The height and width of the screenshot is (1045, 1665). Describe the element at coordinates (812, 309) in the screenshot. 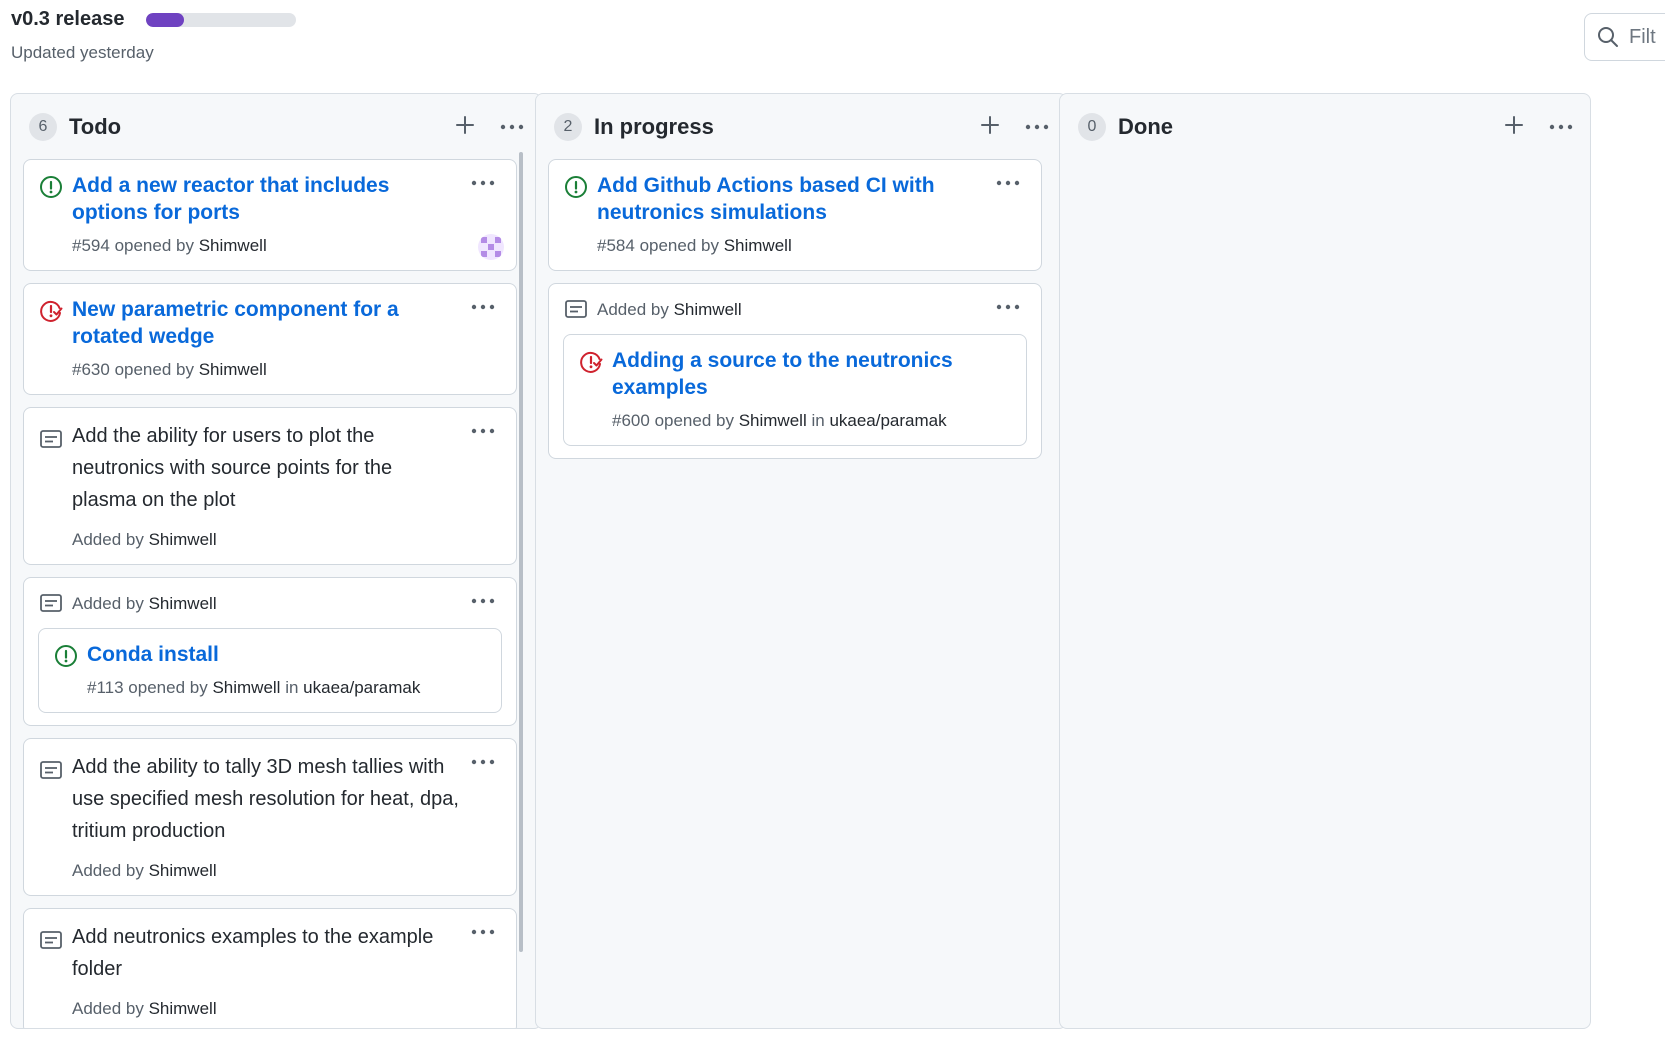

I see `card-body: Added by Shimwell` at that location.